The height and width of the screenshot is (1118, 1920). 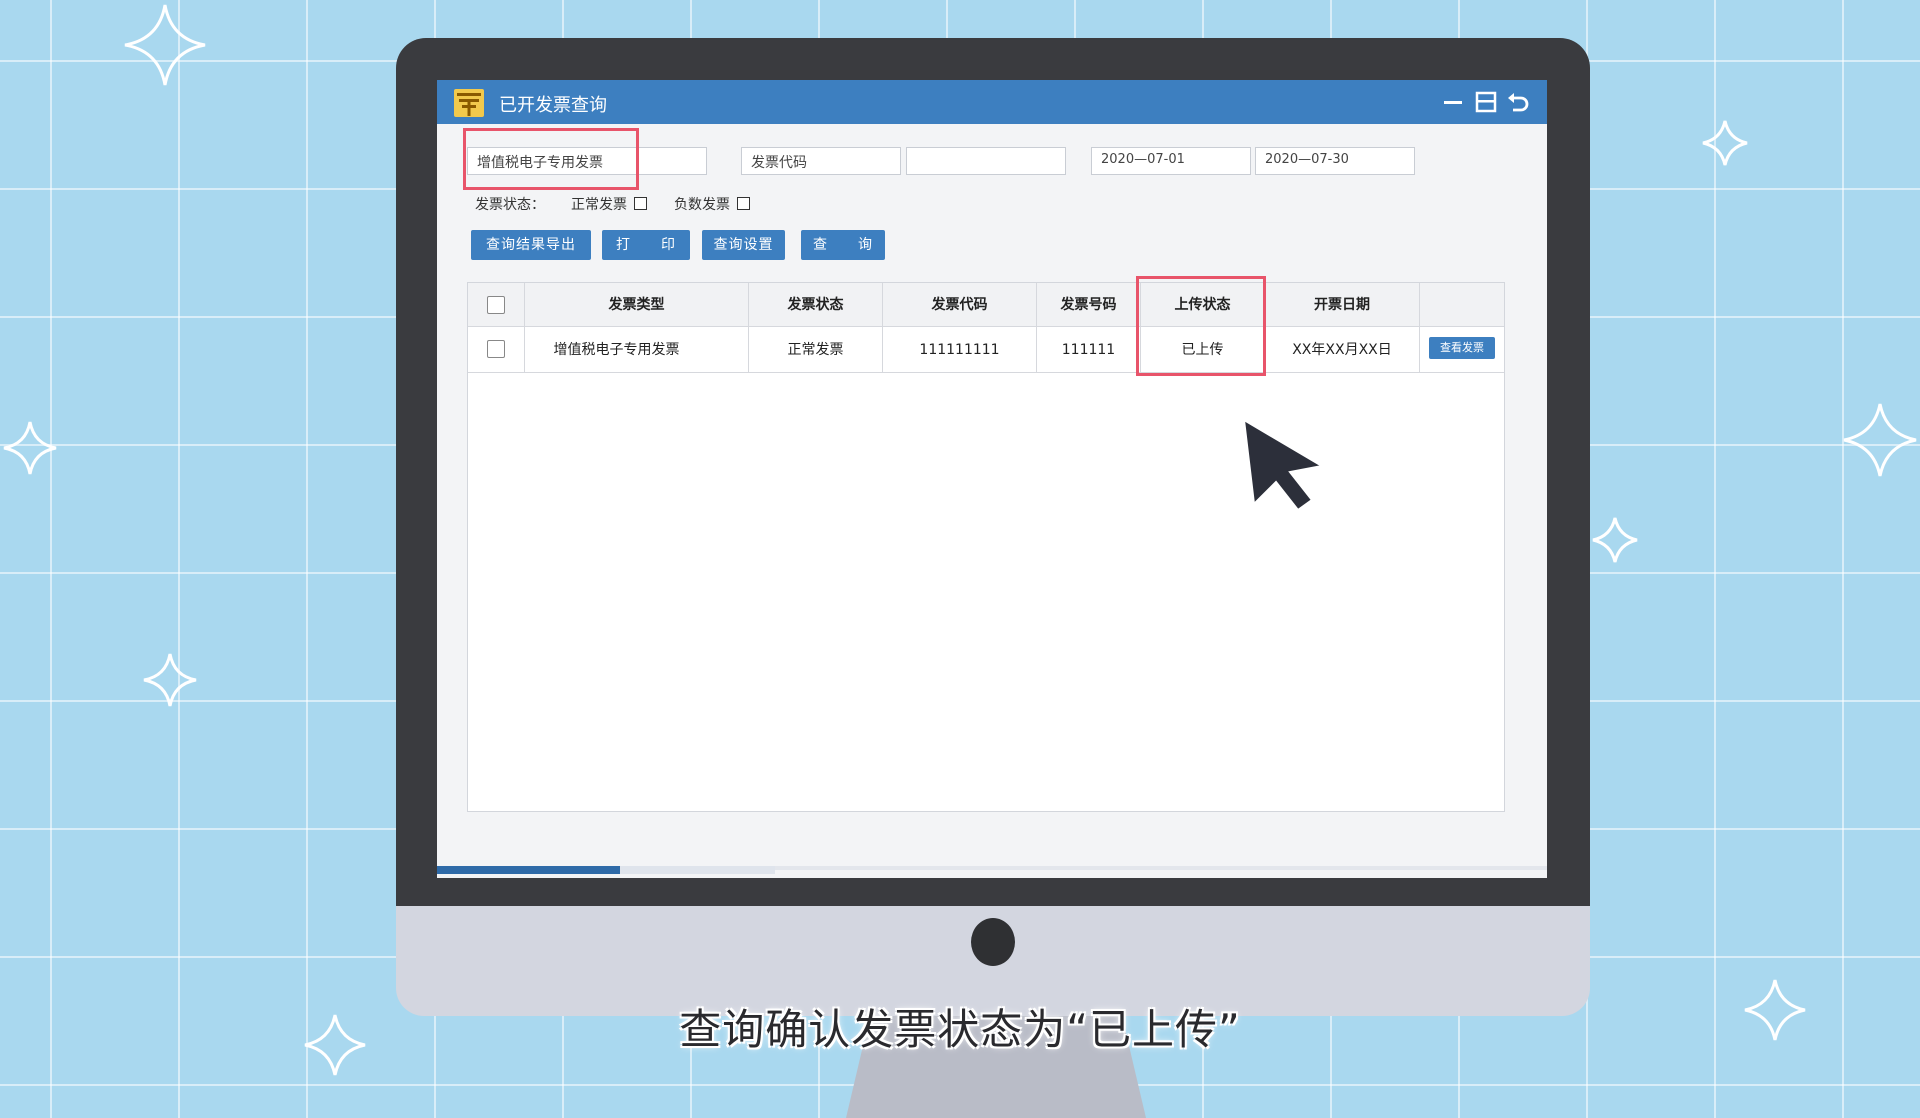 I want to click on title-bar: 已开发票查询, so click(x=992, y=102).